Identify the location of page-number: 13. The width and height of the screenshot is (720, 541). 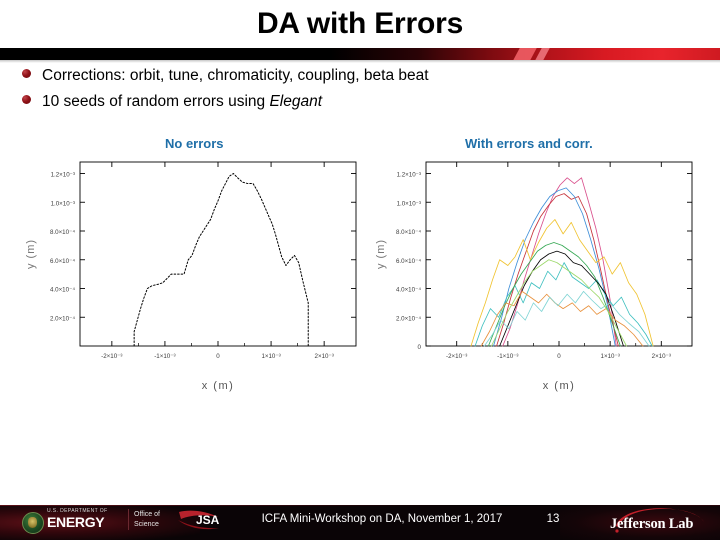
(553, 519).